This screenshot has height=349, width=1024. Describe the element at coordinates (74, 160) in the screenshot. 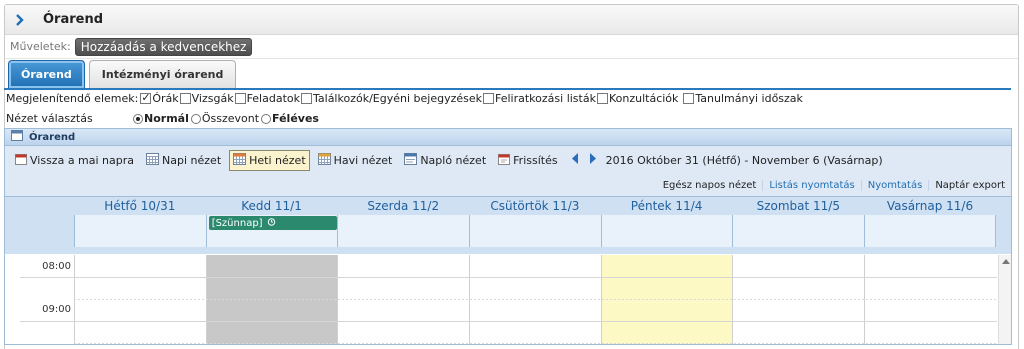

I see `today-button: Vissza a mai napra` at that location.